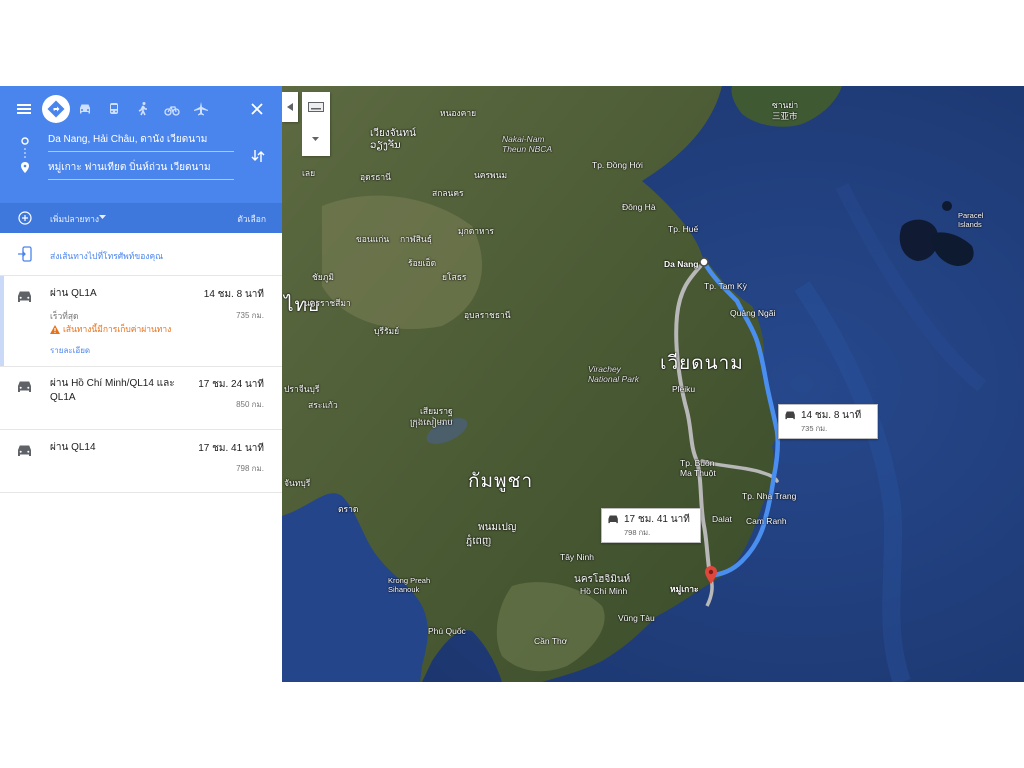 The width and height of the screenshot is (1024, 768). What do you see at coordinates (785, 116) in the screenshot?
I see `label-sanya-zh: 三亚市` at bounding box center [785, 116].